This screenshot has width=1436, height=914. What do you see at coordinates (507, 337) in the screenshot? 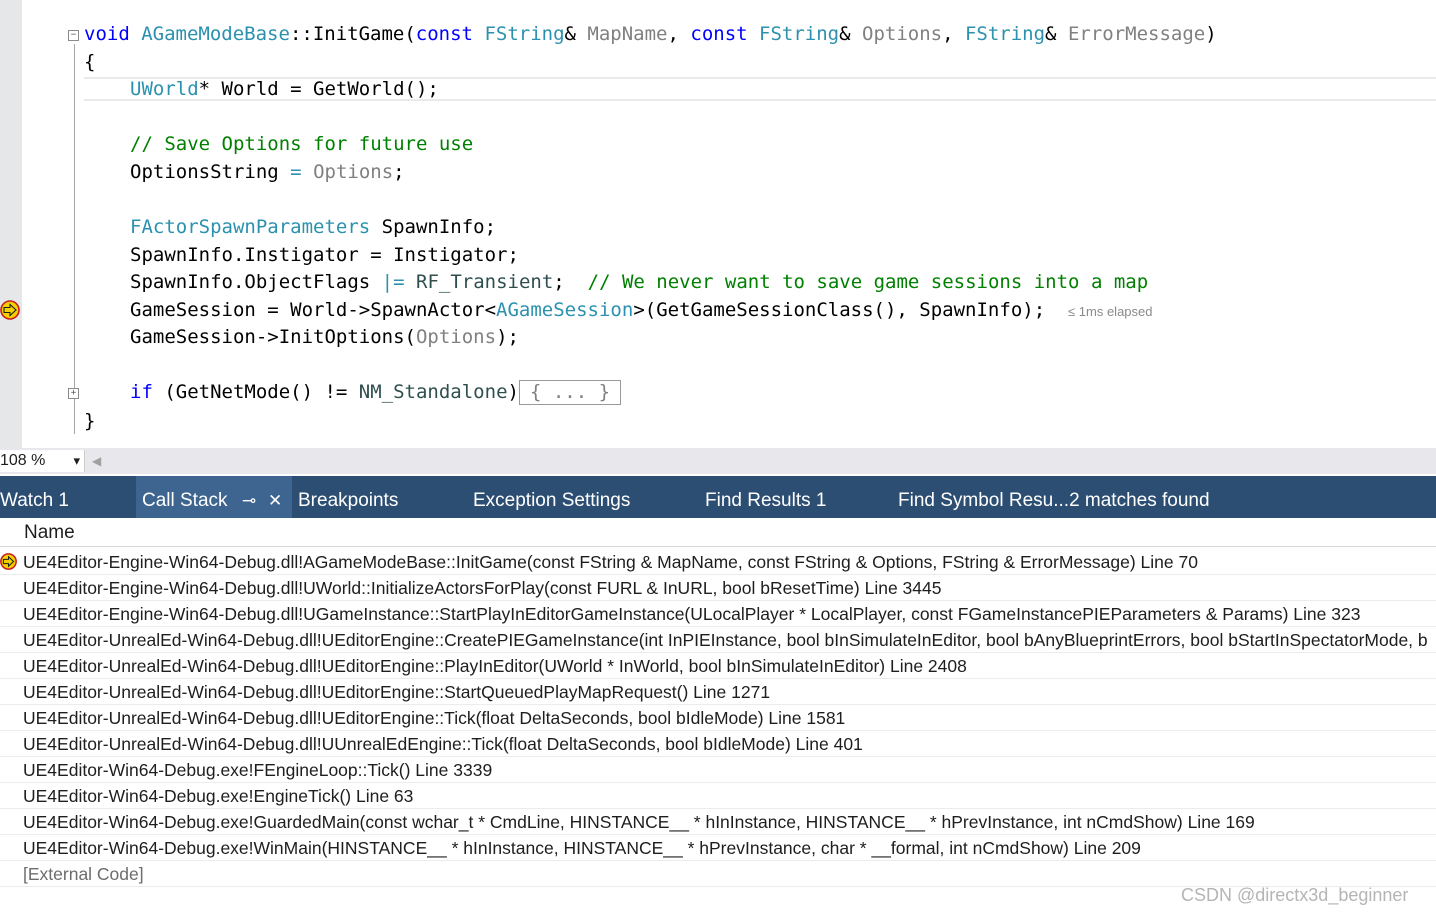
I see `code-text: );` at bounding box center [507, 337].